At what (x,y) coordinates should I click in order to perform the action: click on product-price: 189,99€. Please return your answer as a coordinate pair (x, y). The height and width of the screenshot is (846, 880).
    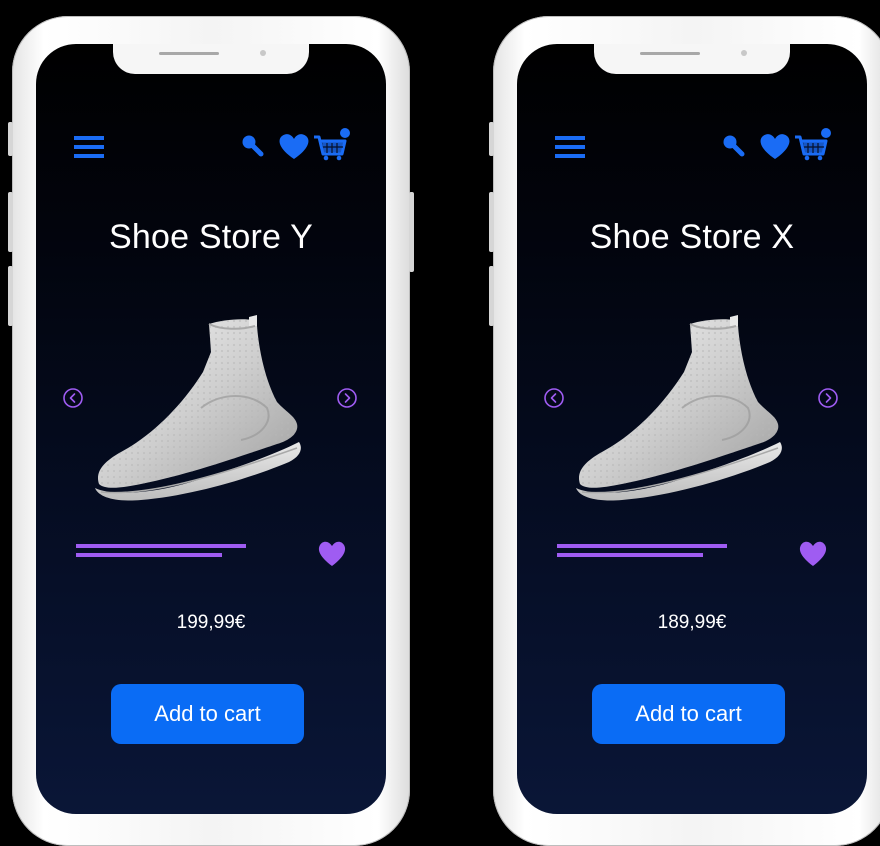
    Looking at the image, I should click on (692, 622).